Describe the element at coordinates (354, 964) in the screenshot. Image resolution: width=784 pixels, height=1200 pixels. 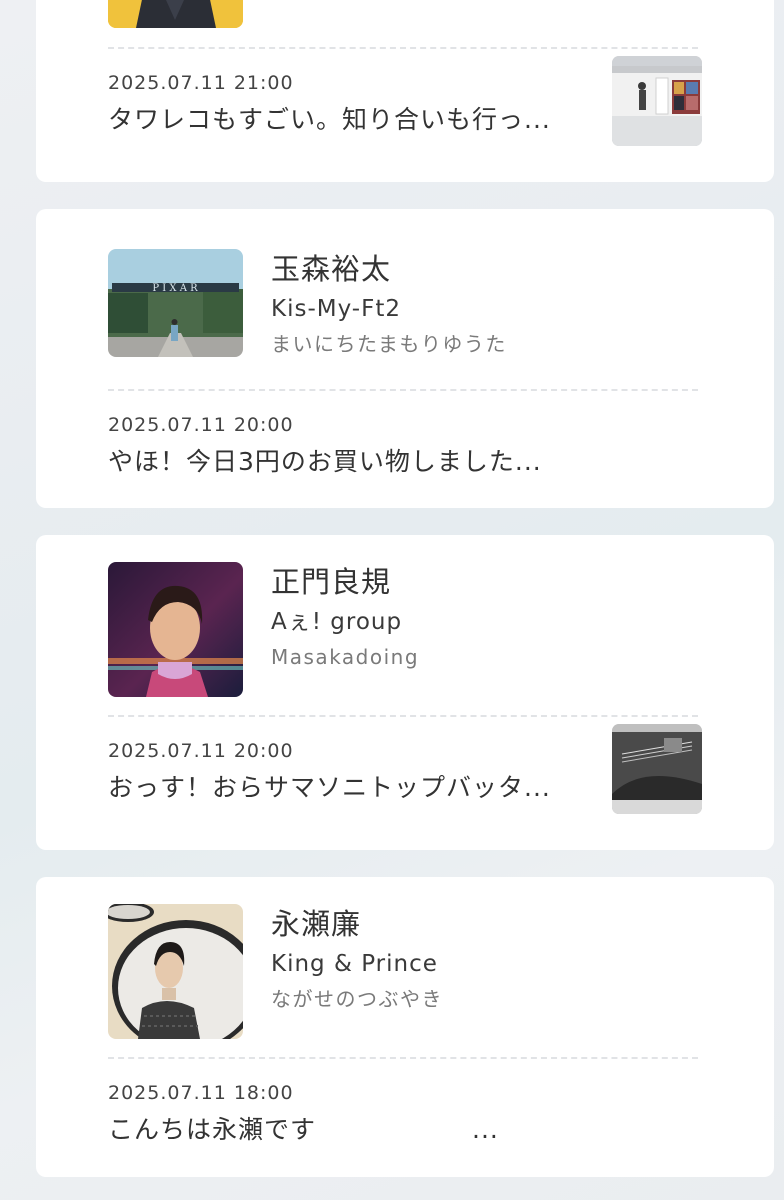
I see `group-name: King & Prince` at that location.